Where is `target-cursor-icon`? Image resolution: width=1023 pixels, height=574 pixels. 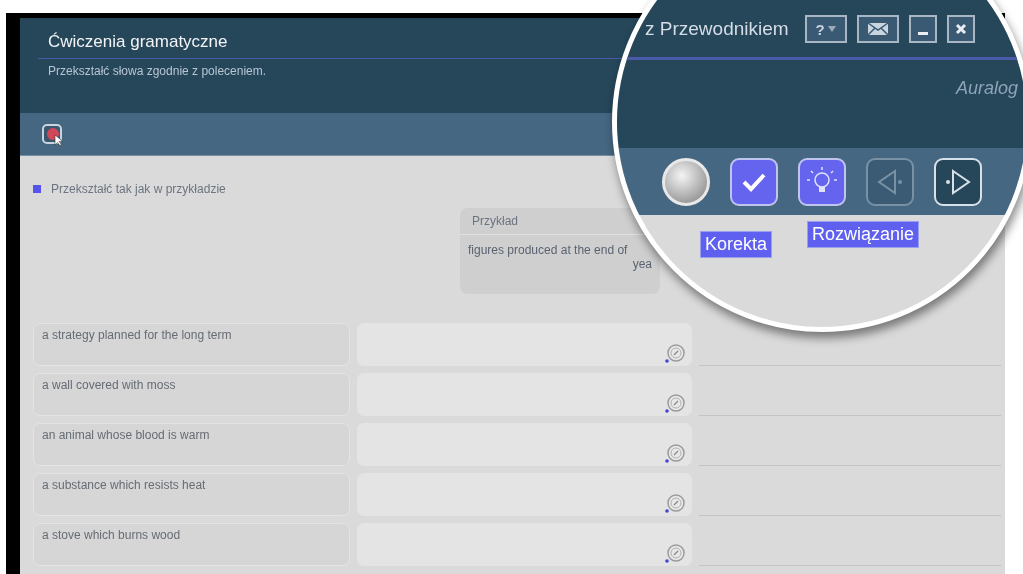 target-cursor-icon is located at coordinates (54, 136).